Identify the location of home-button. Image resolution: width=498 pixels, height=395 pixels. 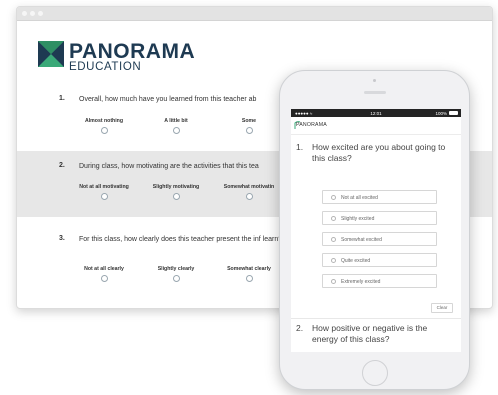
(375, 373).